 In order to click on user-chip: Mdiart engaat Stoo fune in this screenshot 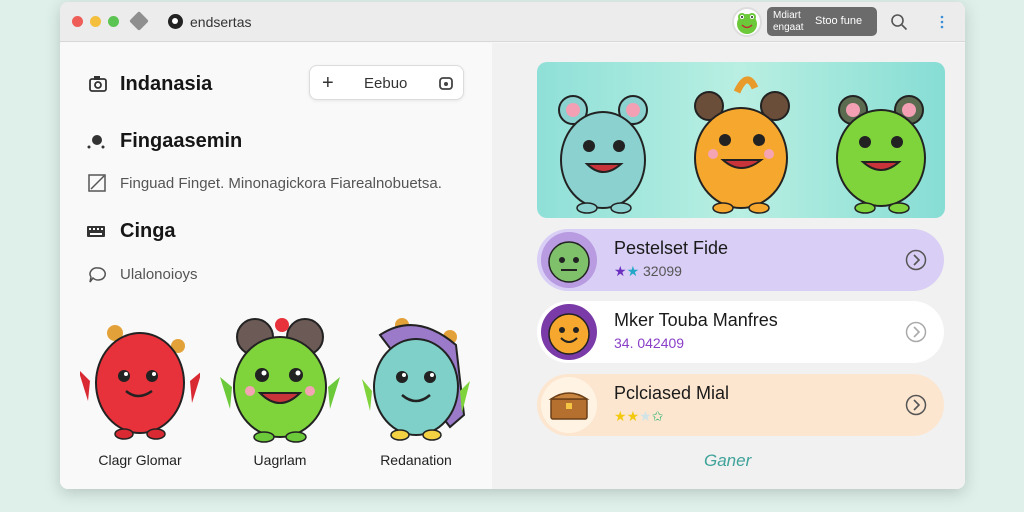, I will do `click(822, 21)`.